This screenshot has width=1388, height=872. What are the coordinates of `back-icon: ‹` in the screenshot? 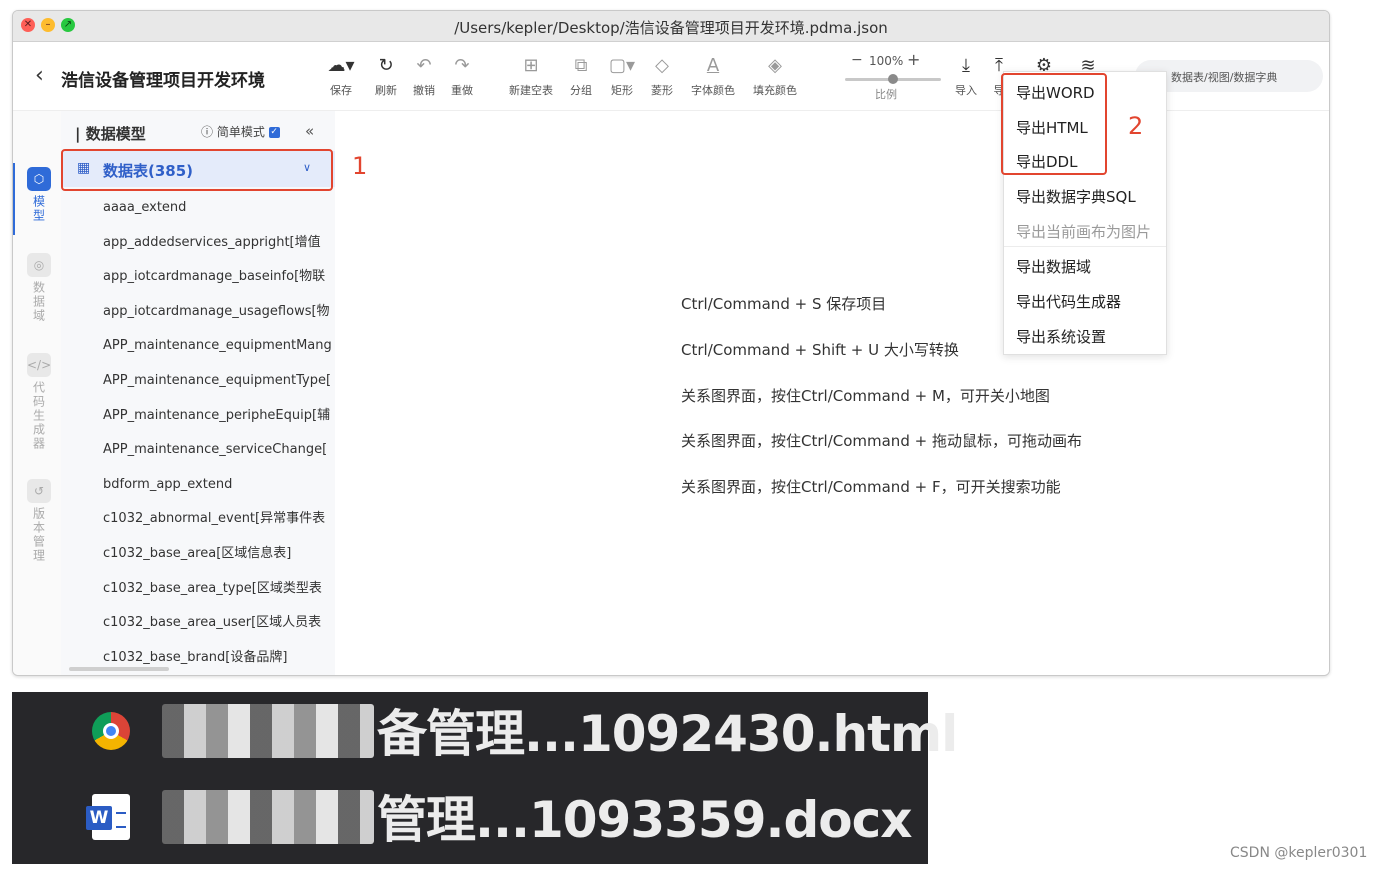 It's located at (39, 75).